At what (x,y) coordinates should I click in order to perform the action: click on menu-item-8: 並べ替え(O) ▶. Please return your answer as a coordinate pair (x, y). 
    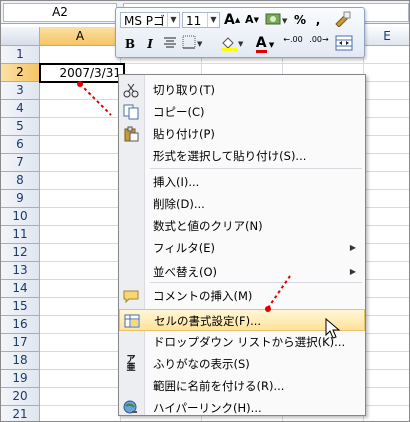
    Looking at the image, I should click on (242, 272).